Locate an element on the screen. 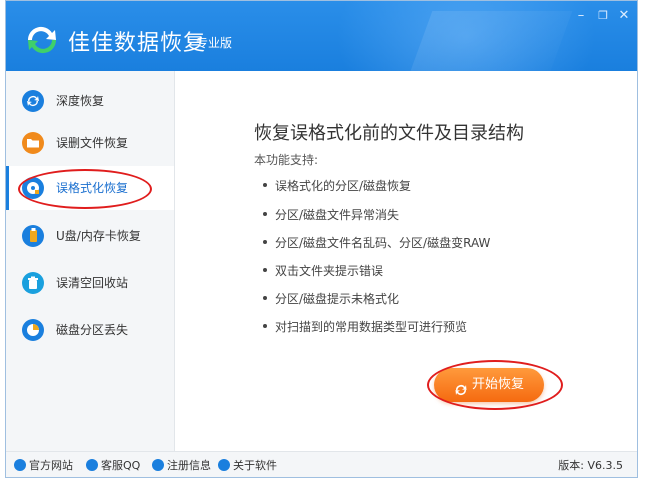 The height and width of the screenshot is (481, 646). home-icon is located at coordinates (20, 465).